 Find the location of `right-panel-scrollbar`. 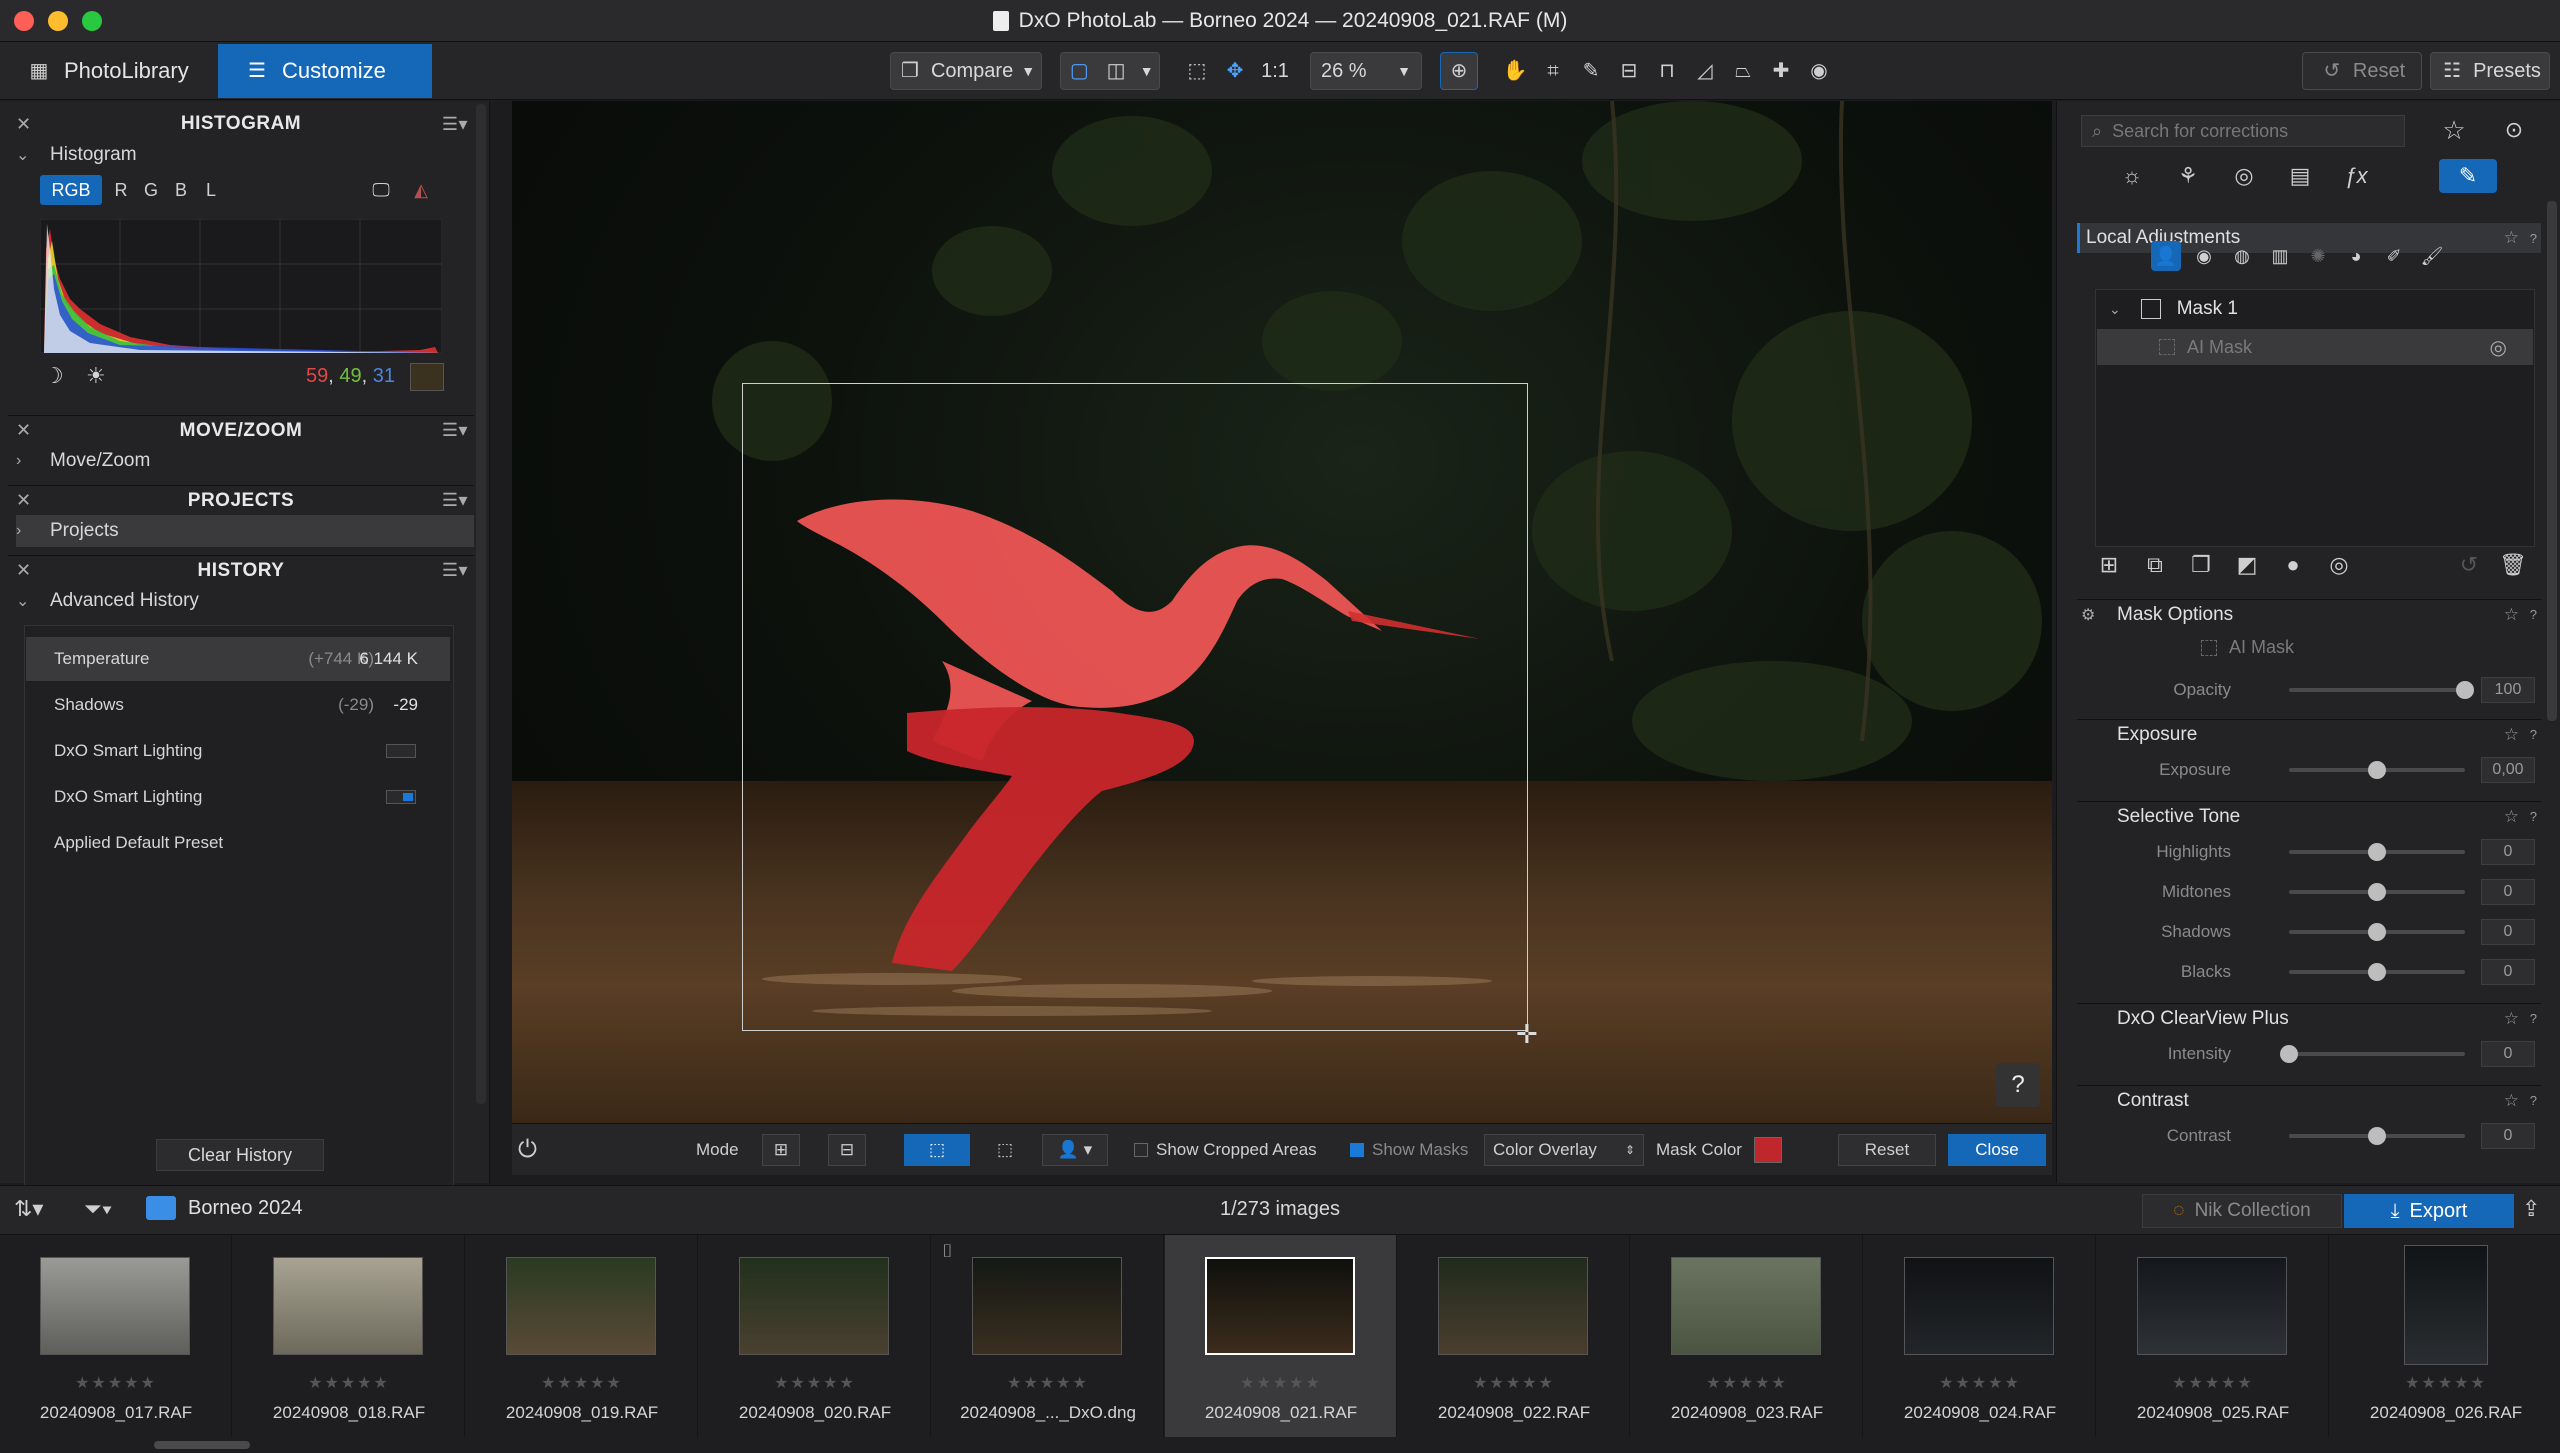

right-panel-scrollbar is located at coordinates (2552, 461).